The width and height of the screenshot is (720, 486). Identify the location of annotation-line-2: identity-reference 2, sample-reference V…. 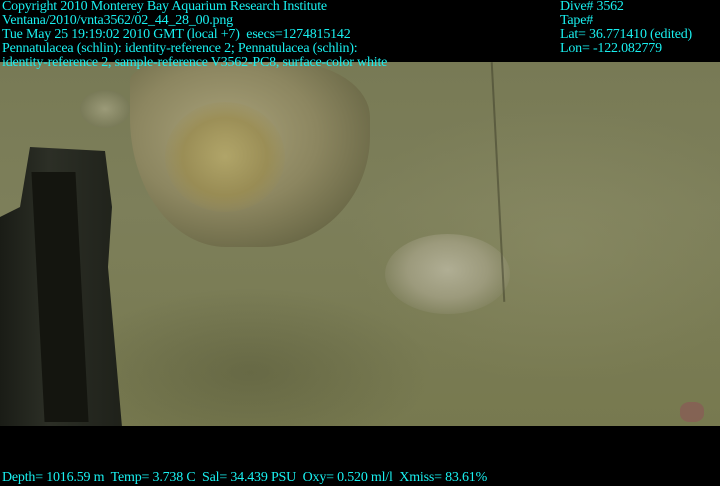
(195, 62).